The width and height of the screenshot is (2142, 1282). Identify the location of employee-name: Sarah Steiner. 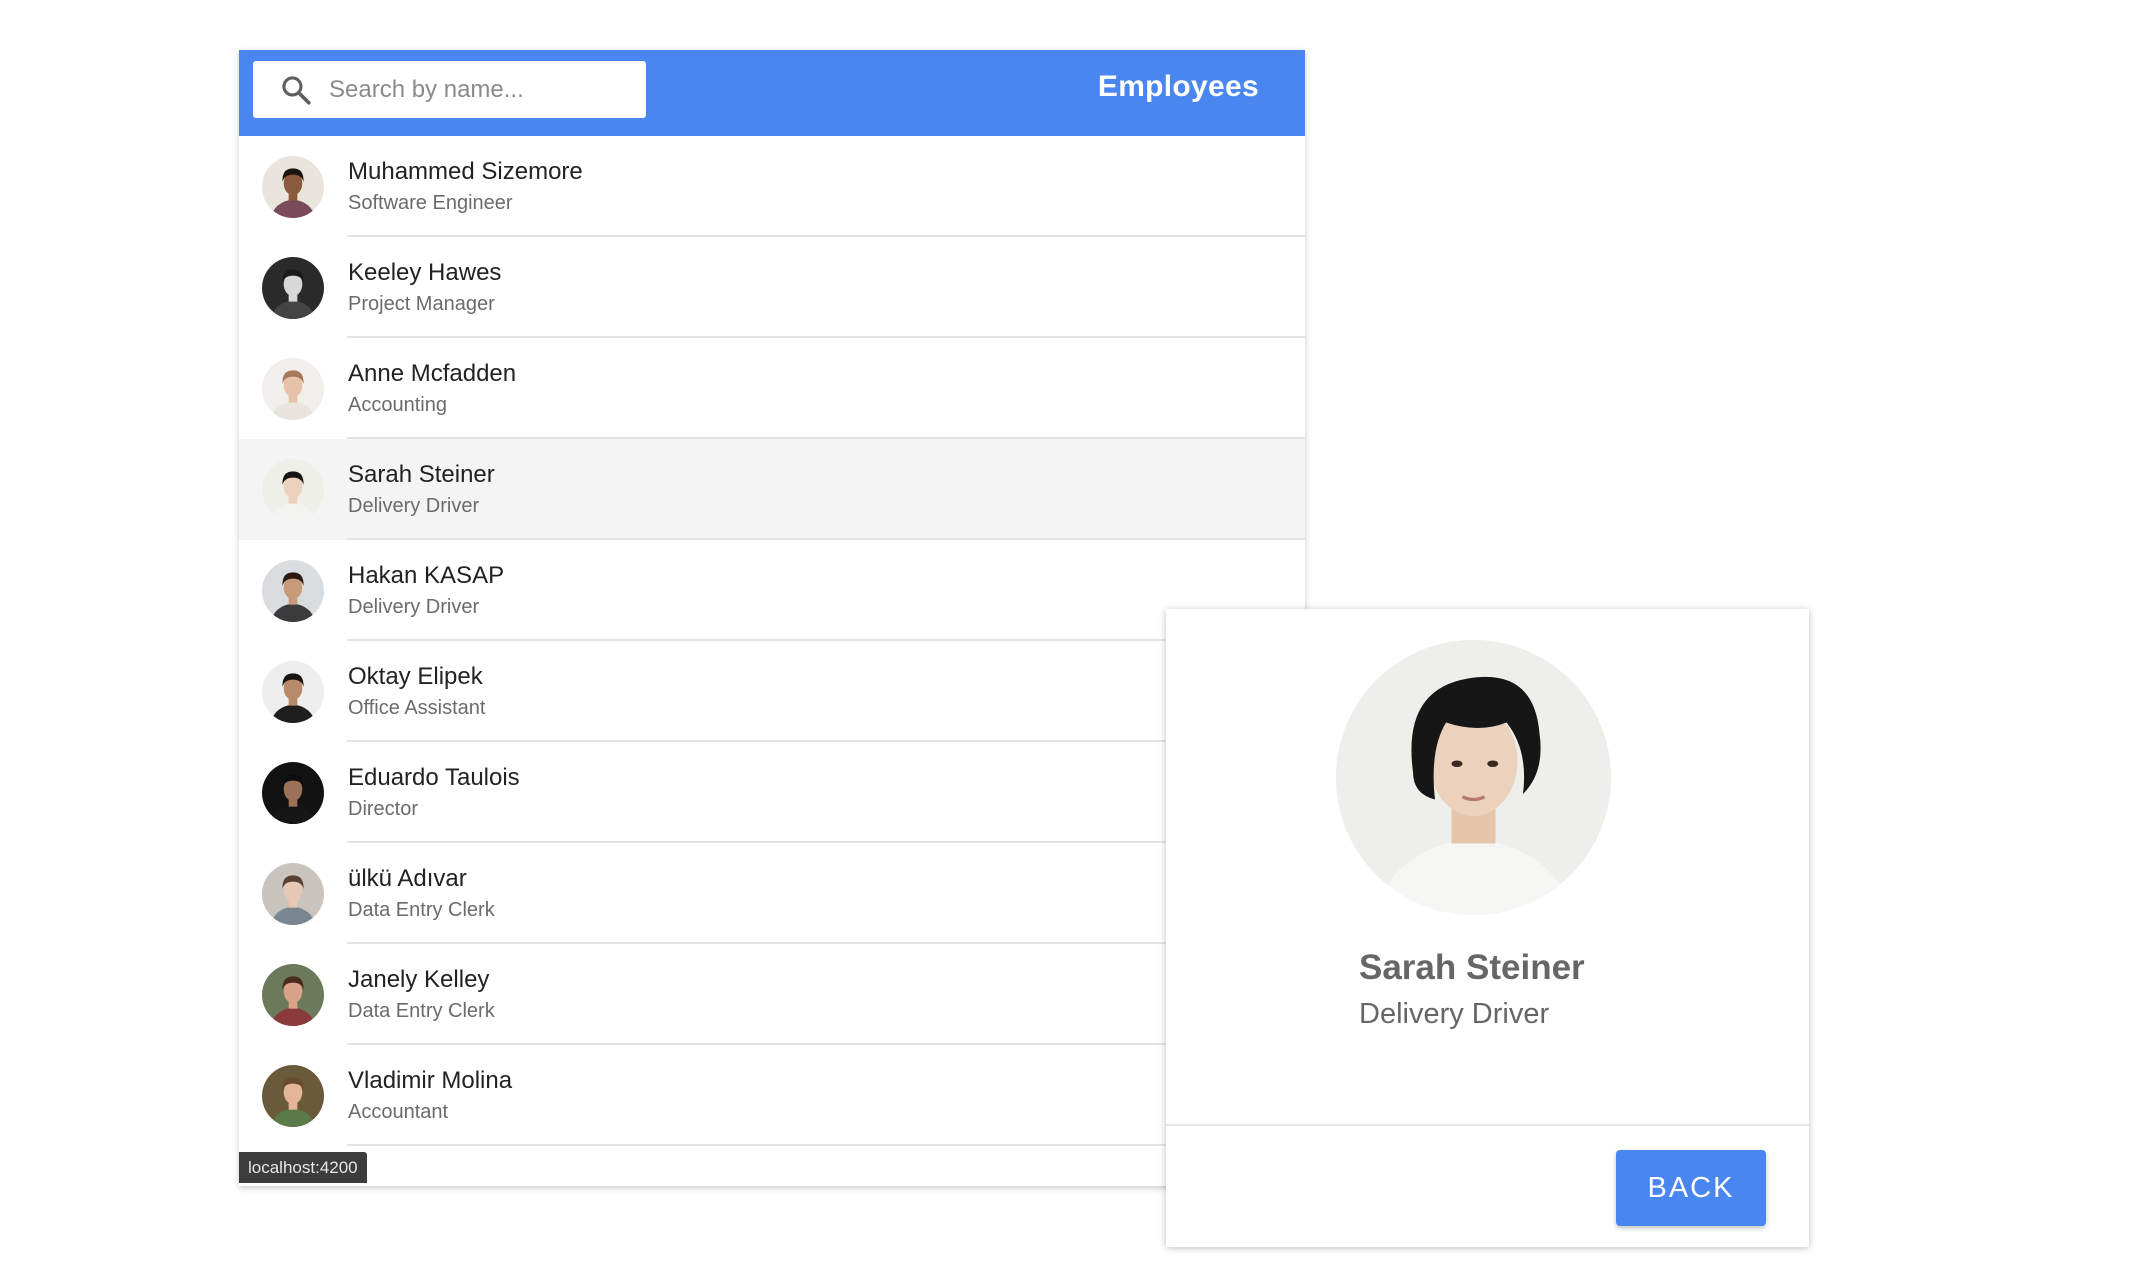
(421, 474).